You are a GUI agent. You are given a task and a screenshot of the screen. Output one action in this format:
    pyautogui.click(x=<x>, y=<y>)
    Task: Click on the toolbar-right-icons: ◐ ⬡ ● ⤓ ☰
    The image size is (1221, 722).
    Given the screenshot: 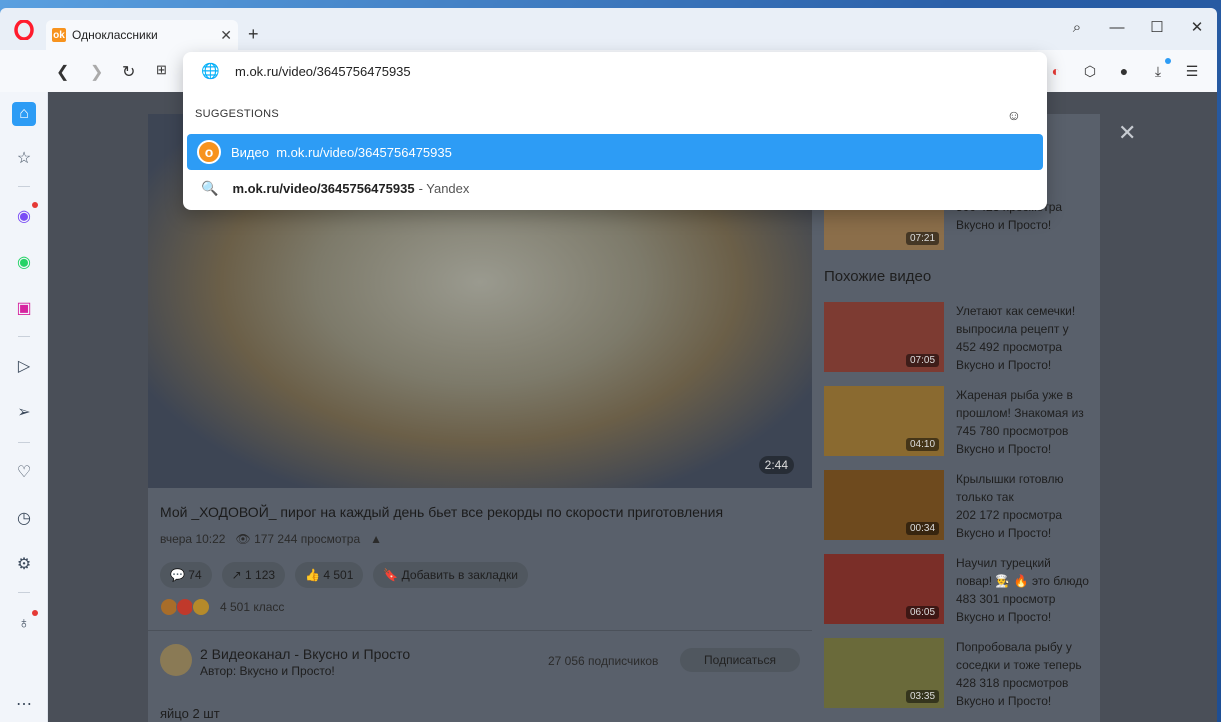 What is the action you would take?
    pyautogui.click(x=1124, y=70)
    